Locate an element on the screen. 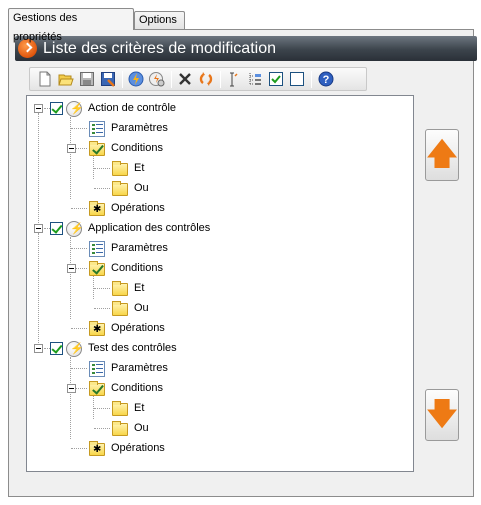  arrow-up-icon: 🡅 is located at coordinates (442, 154).